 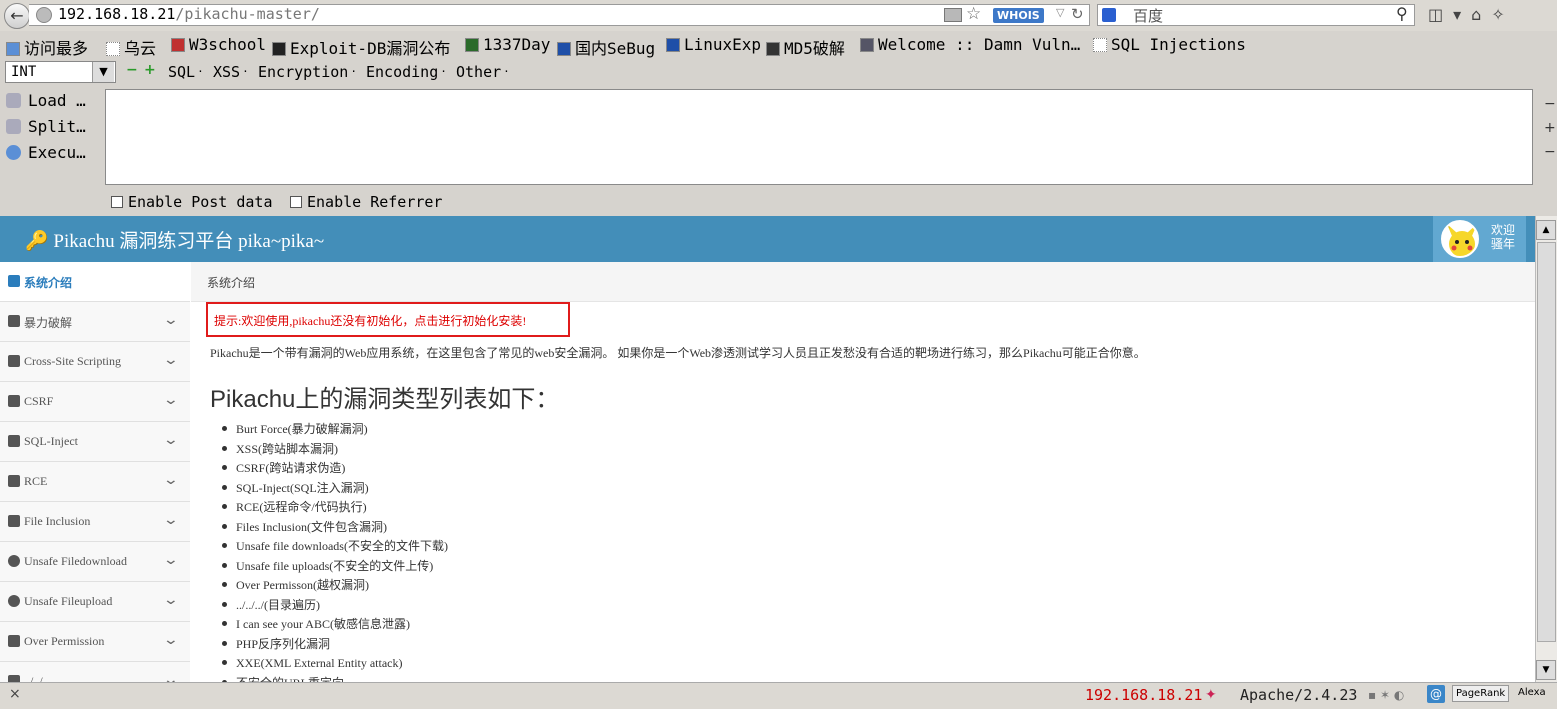 What do you see at coordinates (17, 16) in the screenshot?
I see `back-button: ←` at bounding box center [17, 16].